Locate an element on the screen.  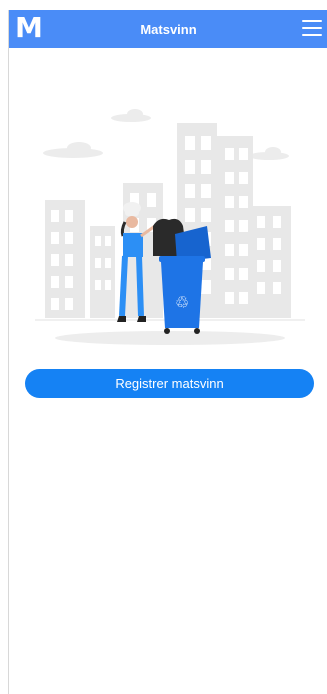
hamburger-menu-icon is located at coordinates (312, 28).